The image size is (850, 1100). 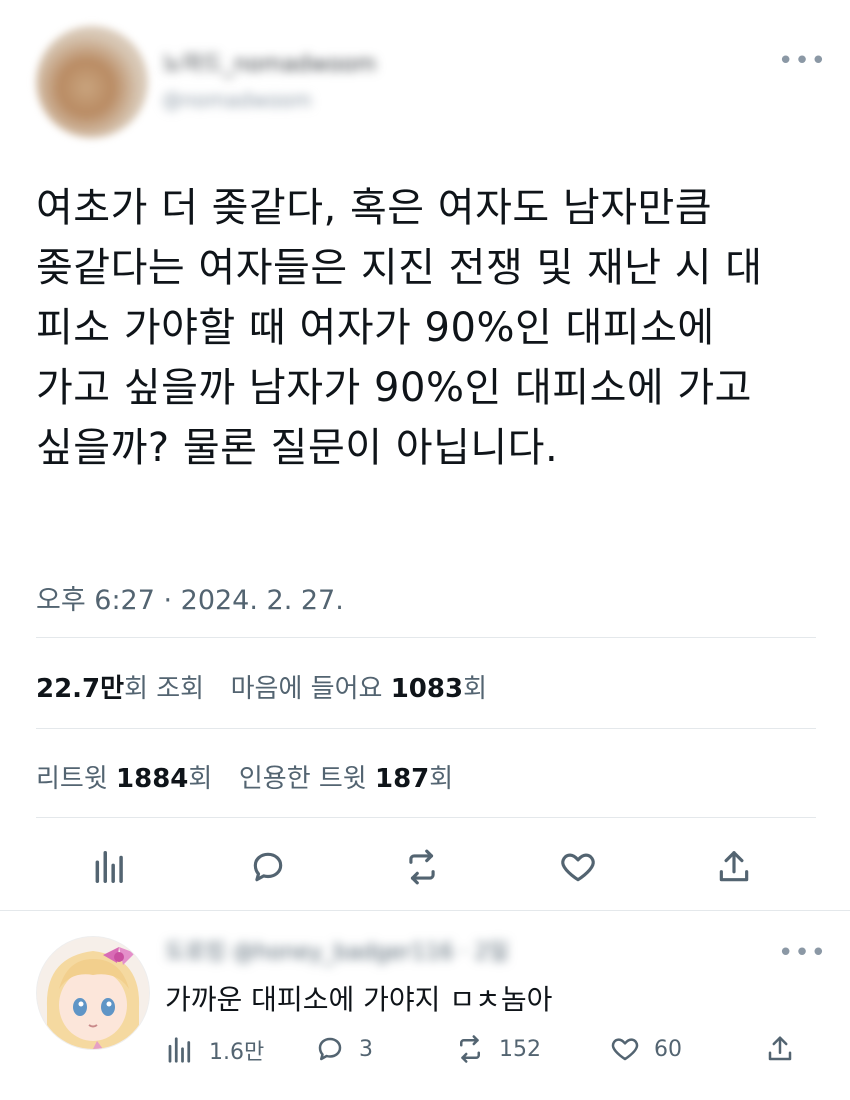 I want to click on reply-author-name: 도로킹 @honey_badger116 · 2일, so click(x=405, y=950).